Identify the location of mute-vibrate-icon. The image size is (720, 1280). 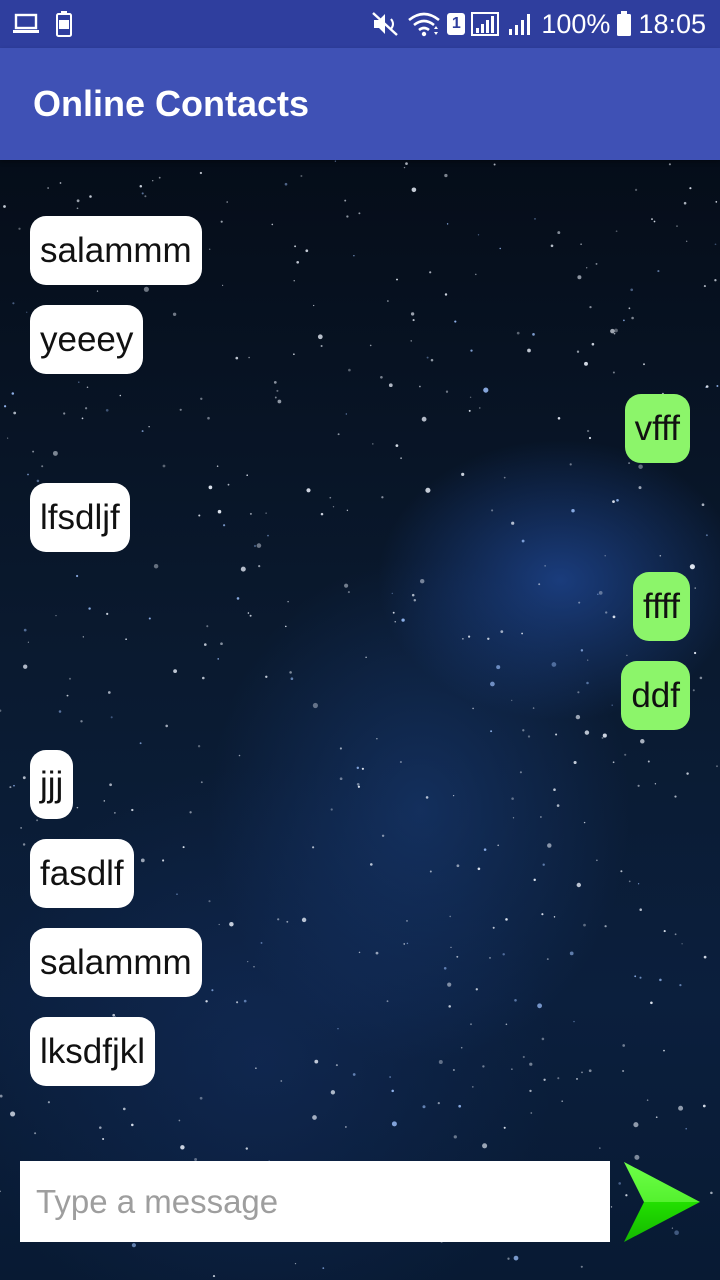
(386, 24).